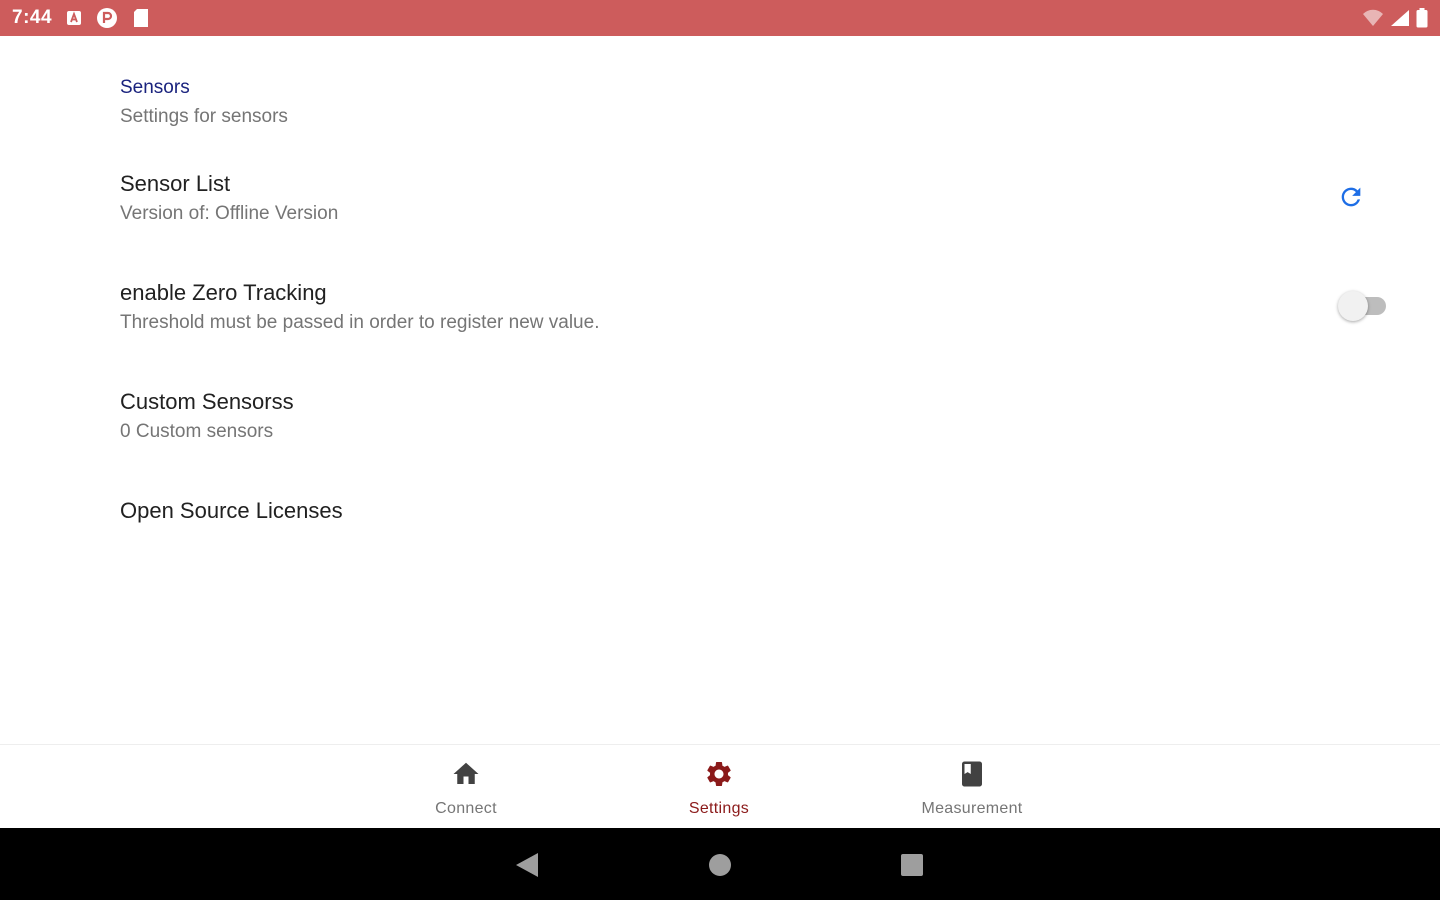  What do you see at coordinates (197, 431) in the screenshot?
I see `pref-summary: 0 Custom sensors` at bounding box center [197, 431].